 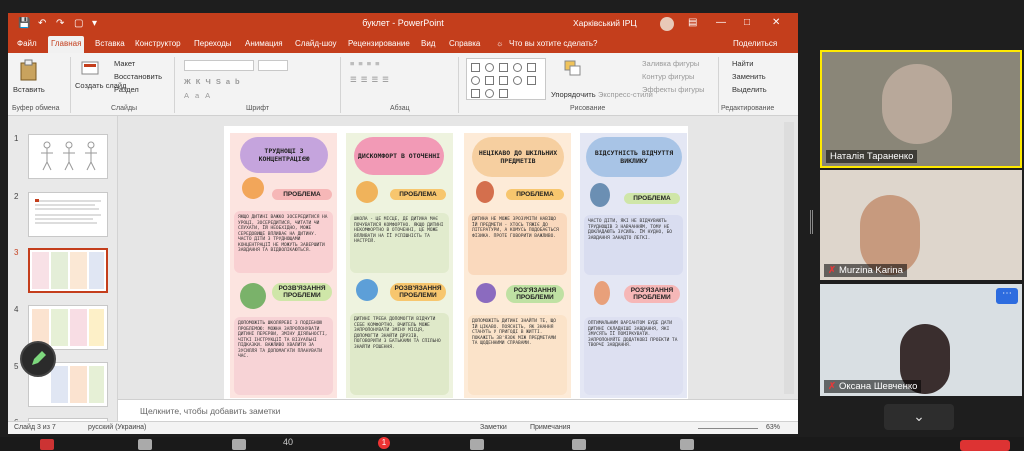 I want to click on paste-icon, so click(x=29, y=70).